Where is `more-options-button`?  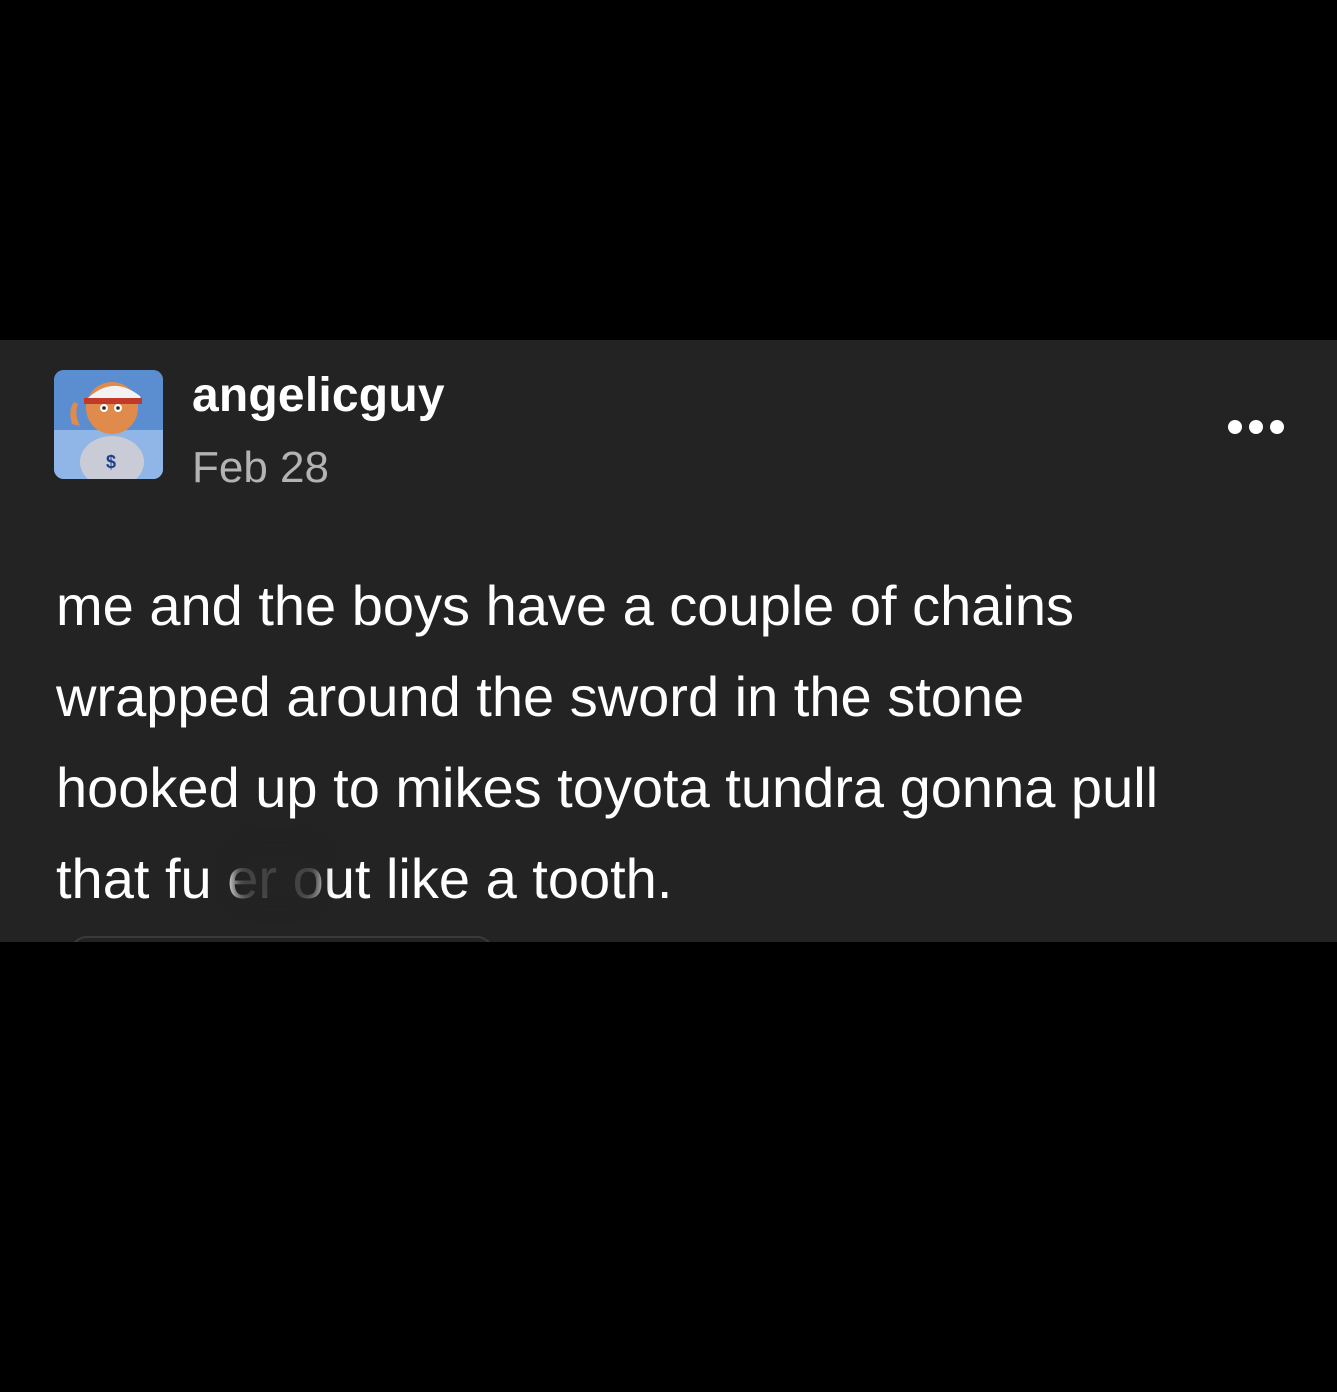
more-options-button is located at coordinates (1256, 427).